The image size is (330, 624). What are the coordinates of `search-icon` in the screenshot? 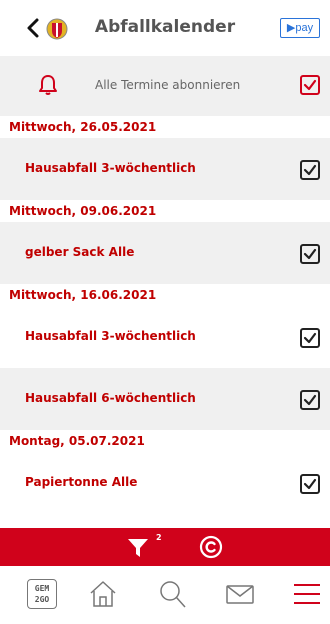 It's located at (172, 594).